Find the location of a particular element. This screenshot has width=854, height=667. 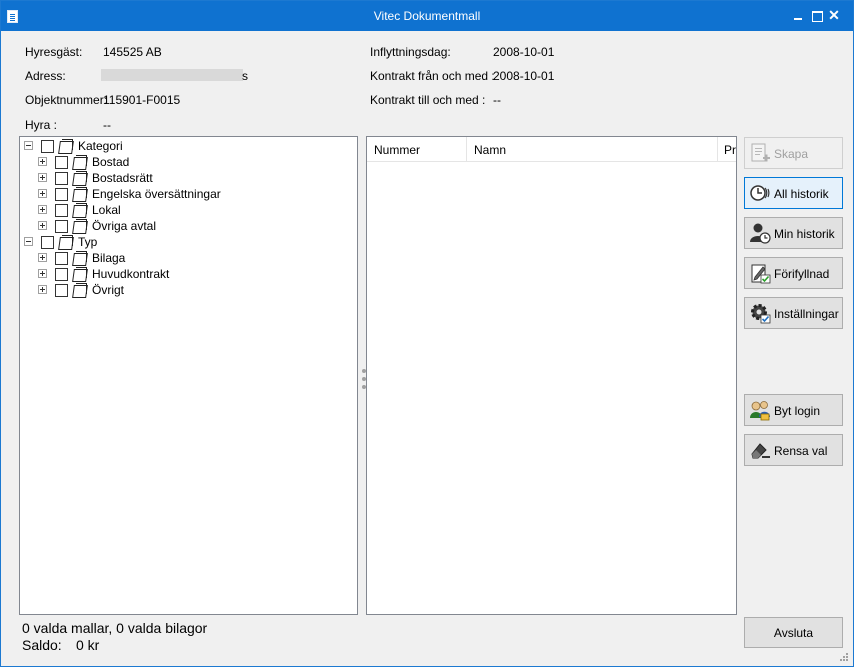

column-header-namn: Namn is located at coordinates (592, 149).